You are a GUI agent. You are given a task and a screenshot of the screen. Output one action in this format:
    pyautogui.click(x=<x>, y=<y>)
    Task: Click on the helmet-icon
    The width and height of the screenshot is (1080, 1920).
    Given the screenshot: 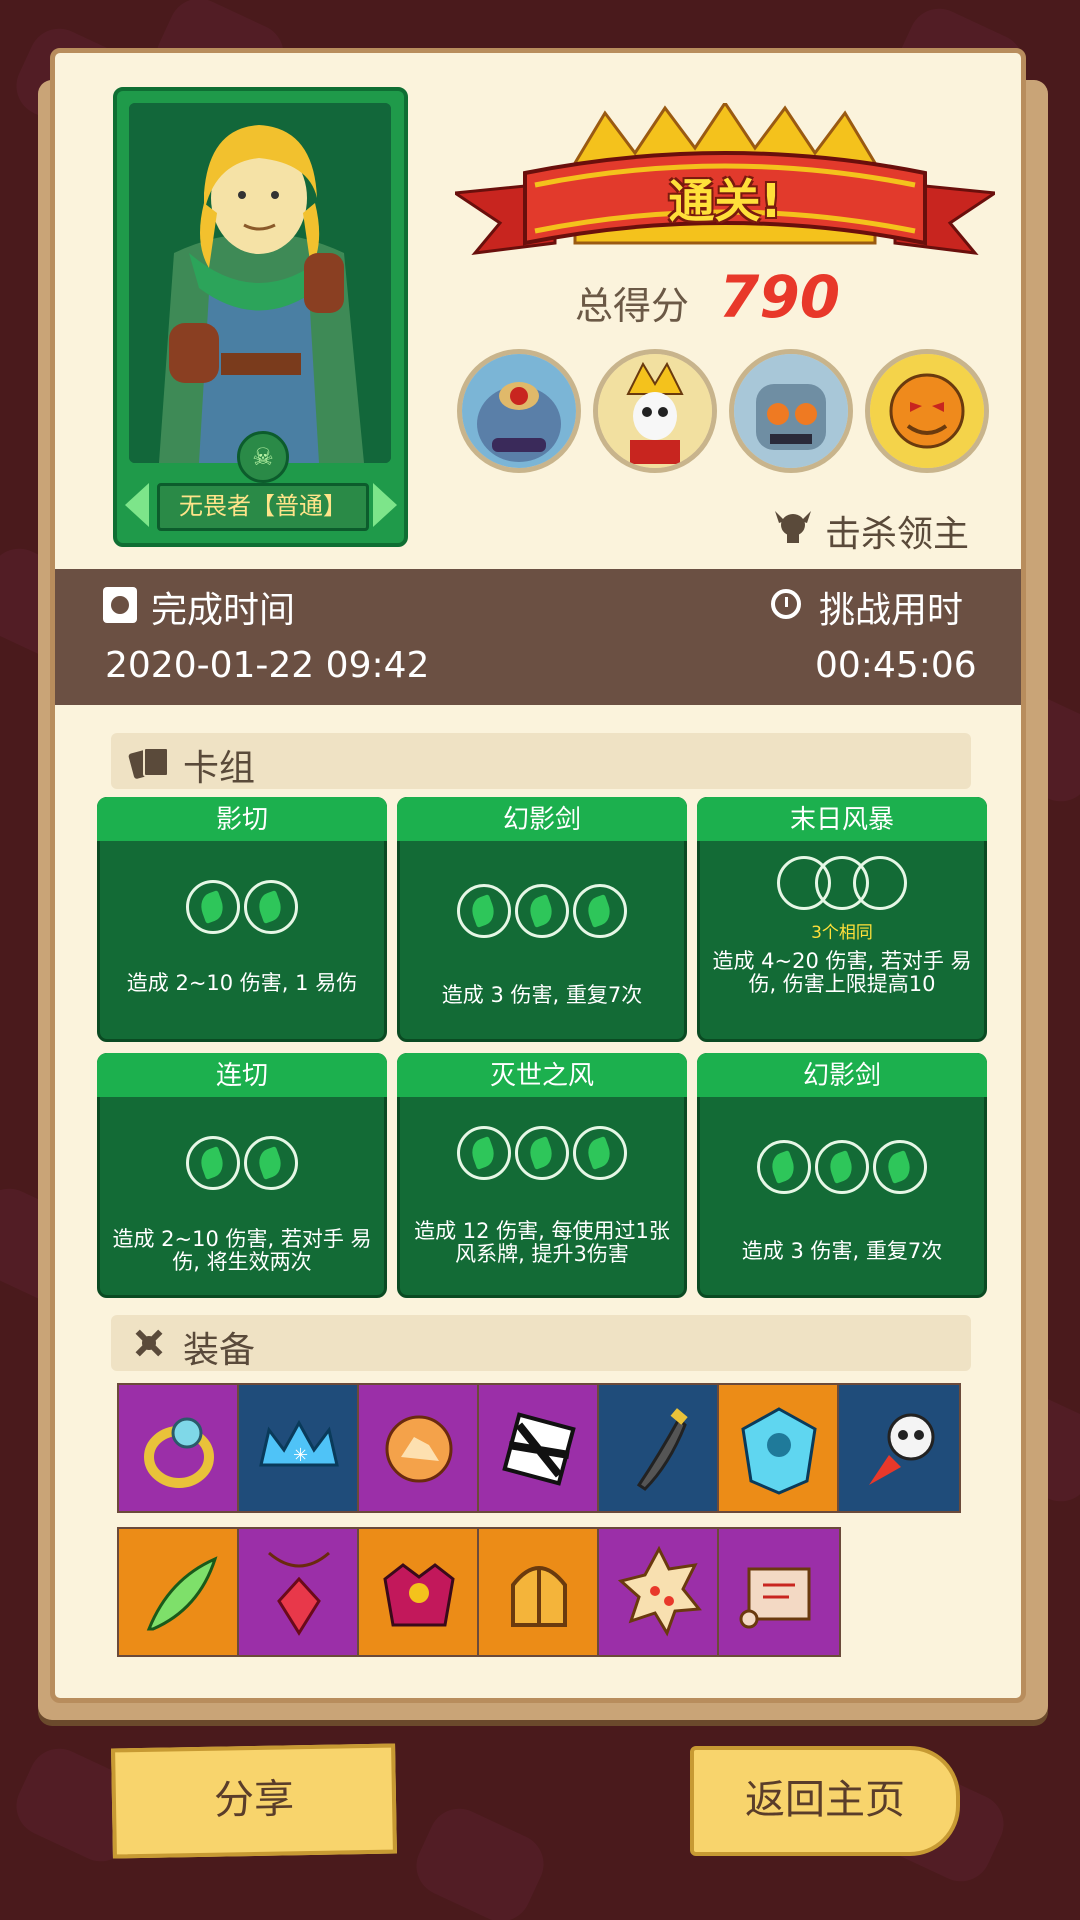 What is the action you would take?
    pyautogui.click(x=539, y=1596)
    